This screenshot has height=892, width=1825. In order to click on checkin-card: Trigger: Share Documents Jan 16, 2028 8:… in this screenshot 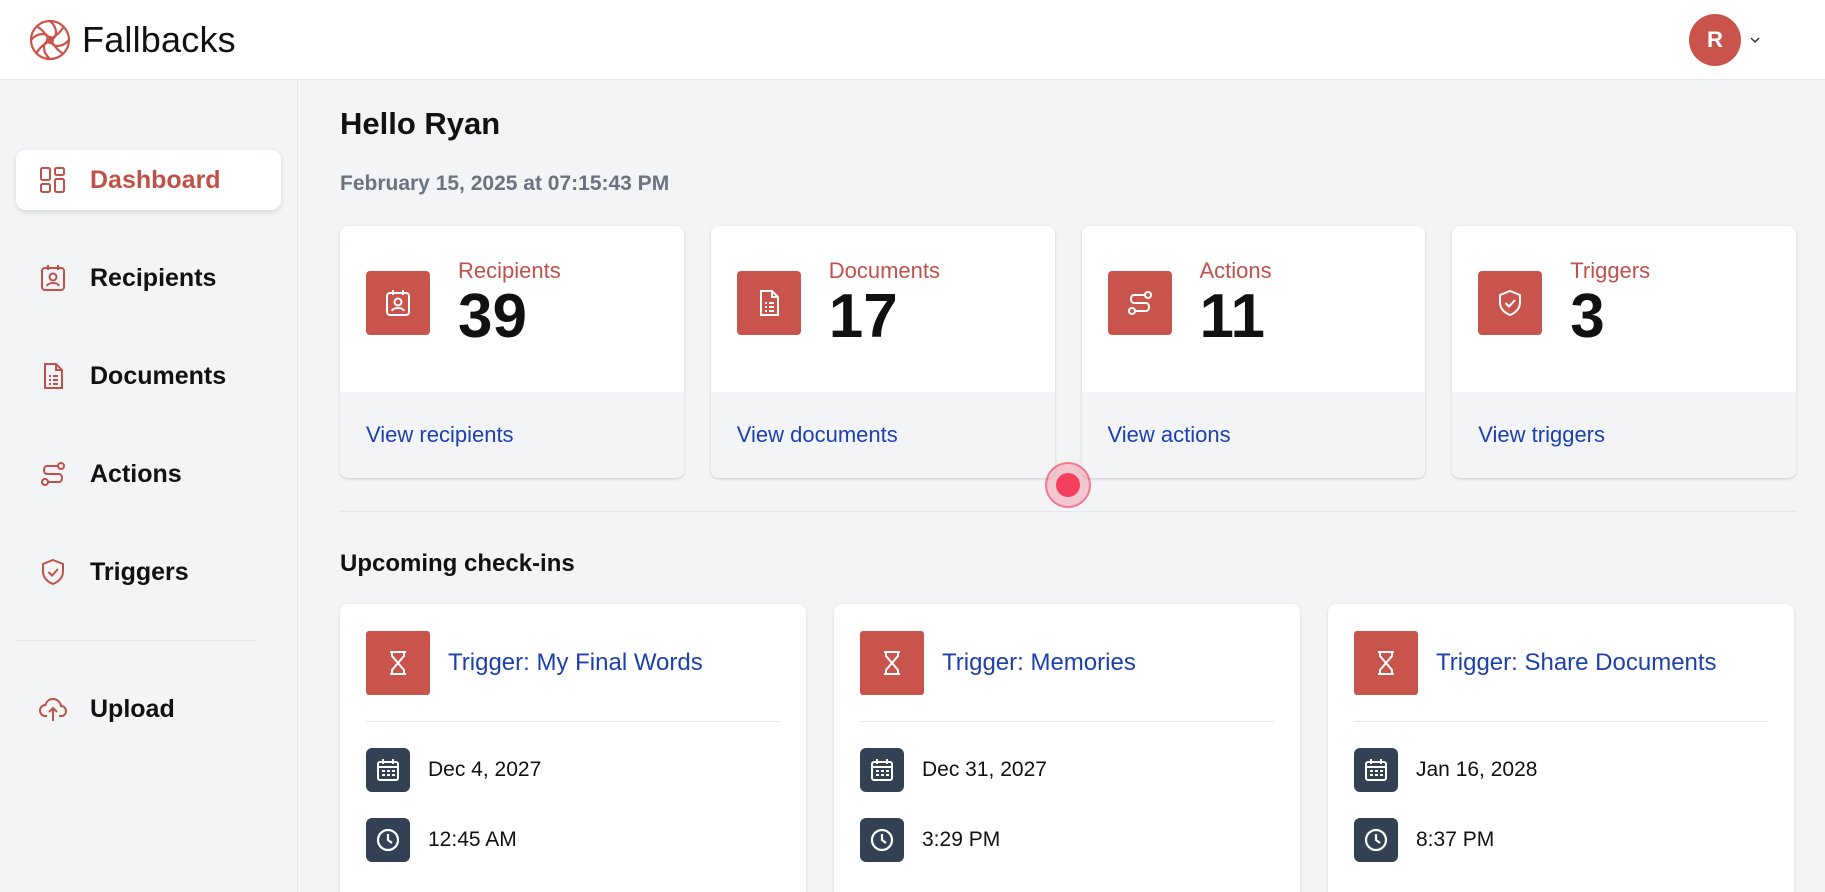, I will do `click(1561, 748)`.